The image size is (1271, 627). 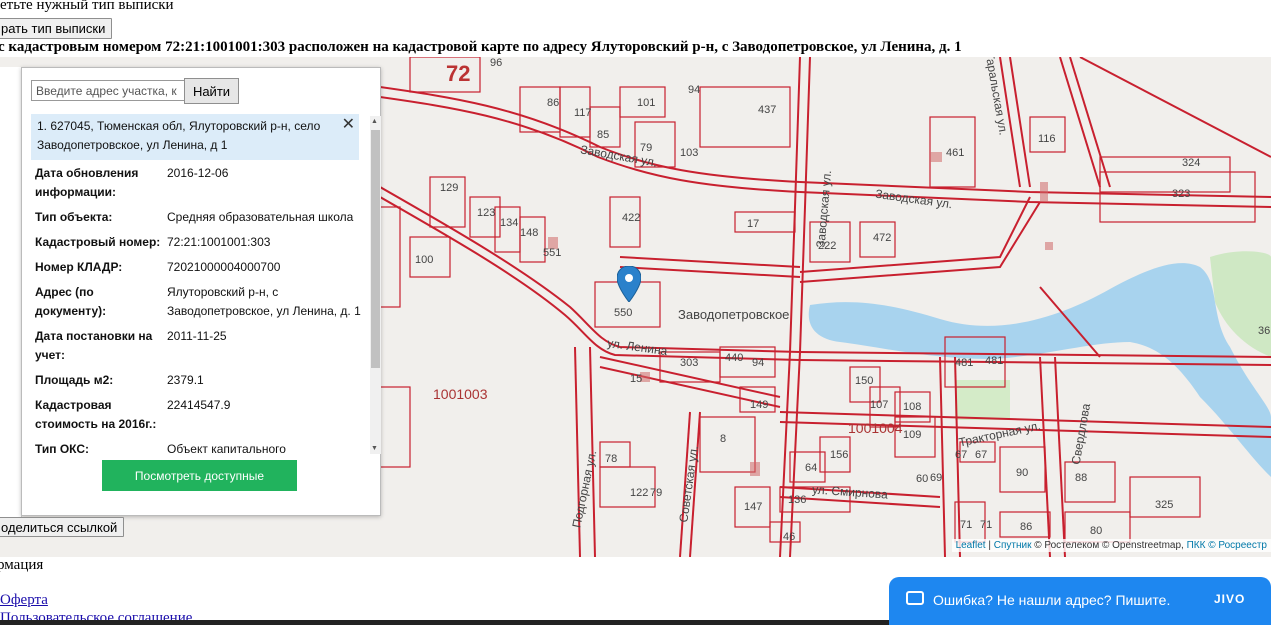 What do you see at coordinates (98, 242) in the screenshot?
I see `info-key: Кадастровый номер:` at bounding box center [98, 242].